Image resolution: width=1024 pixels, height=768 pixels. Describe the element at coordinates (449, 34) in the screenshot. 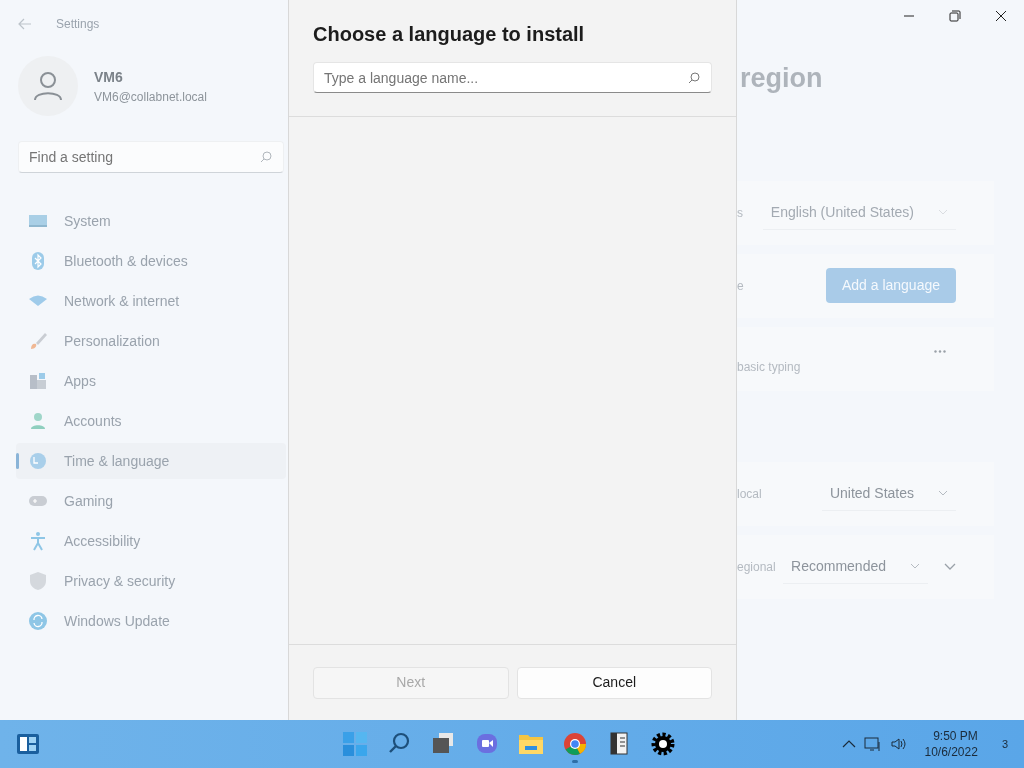

I see `dialog-title: Choose a language to install` at that location.